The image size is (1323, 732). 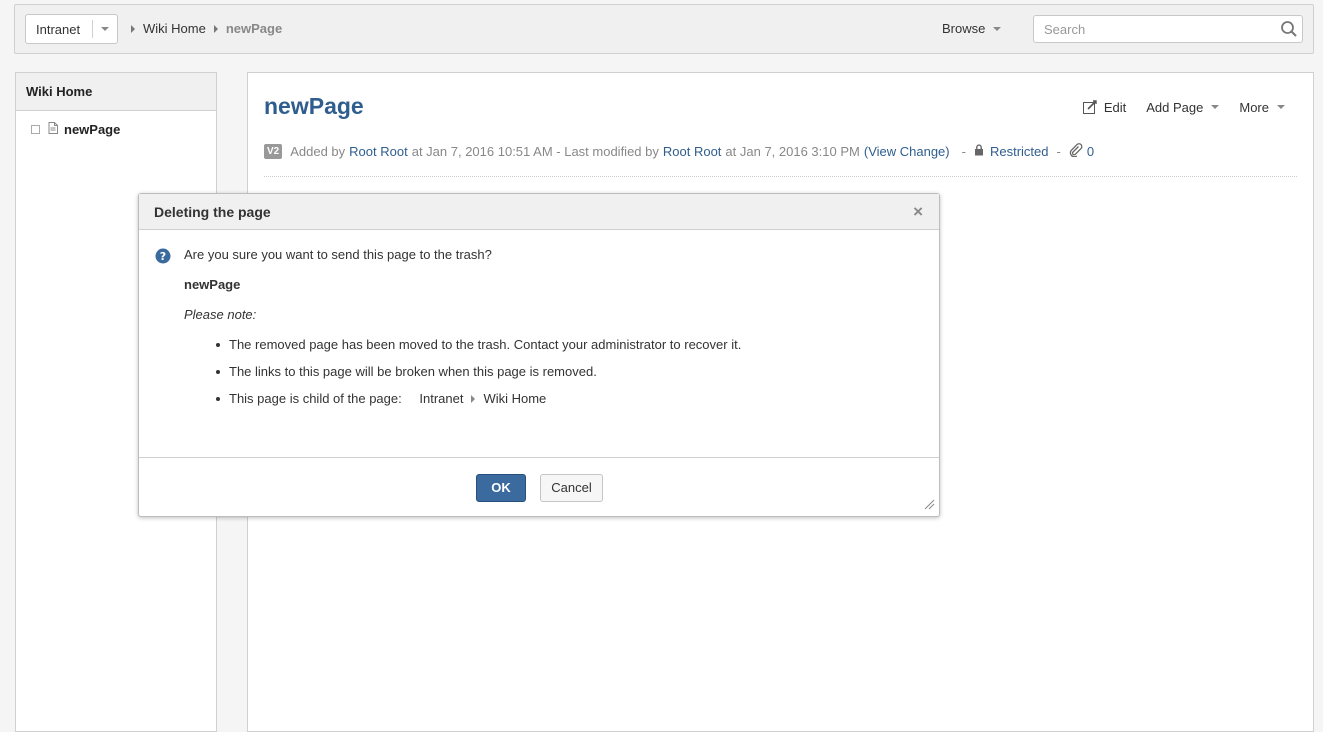 I want to click on tree-item-label: newPage, so click(x=92, y=129).